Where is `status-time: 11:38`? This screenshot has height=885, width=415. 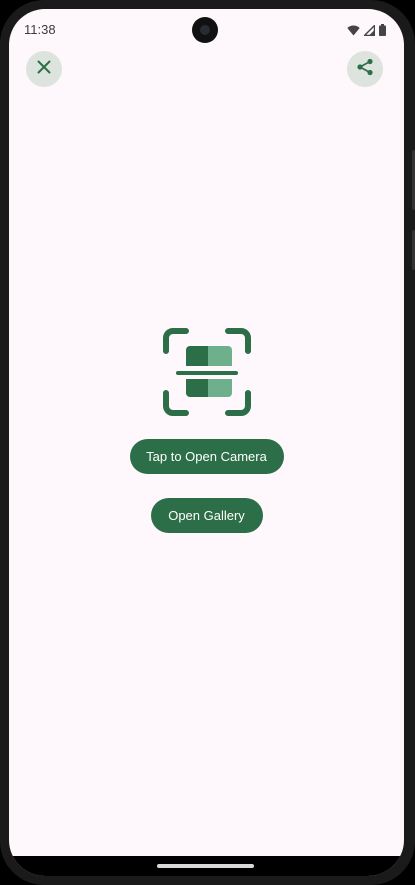 status-time: 11:38 is located at coordinates (40, 29).